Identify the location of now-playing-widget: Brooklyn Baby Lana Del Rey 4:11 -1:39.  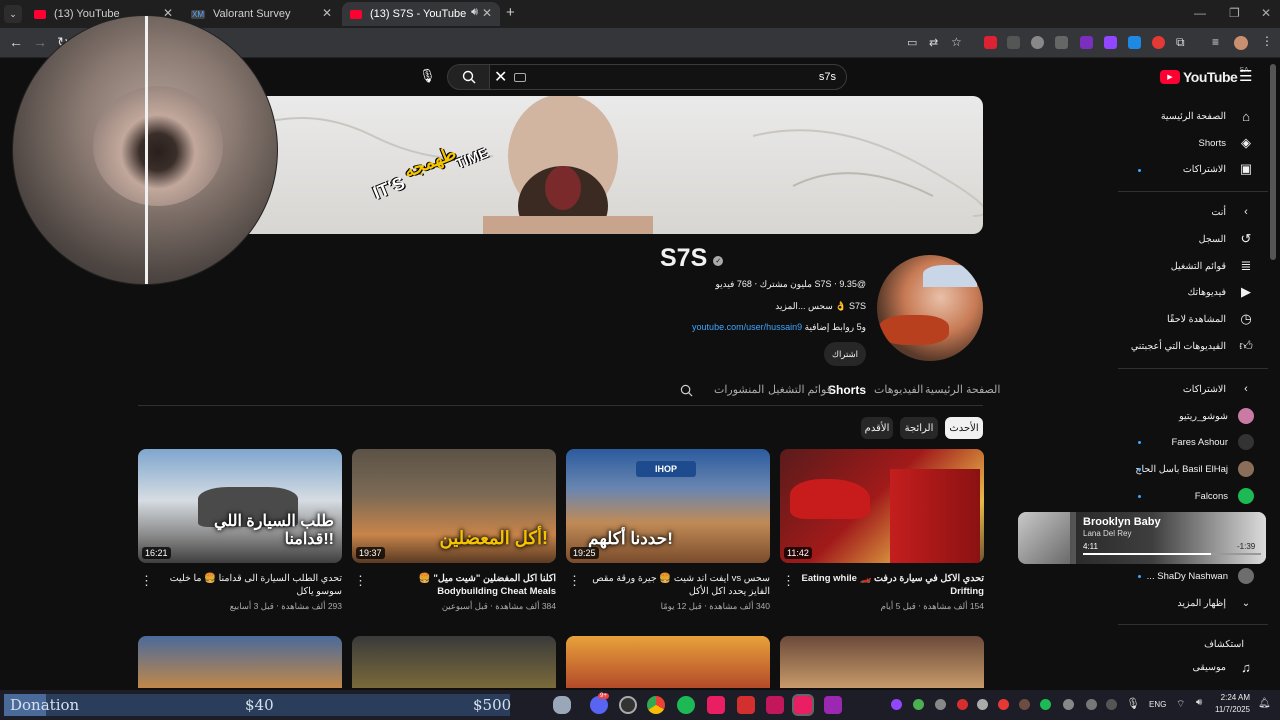
(1142, 538).